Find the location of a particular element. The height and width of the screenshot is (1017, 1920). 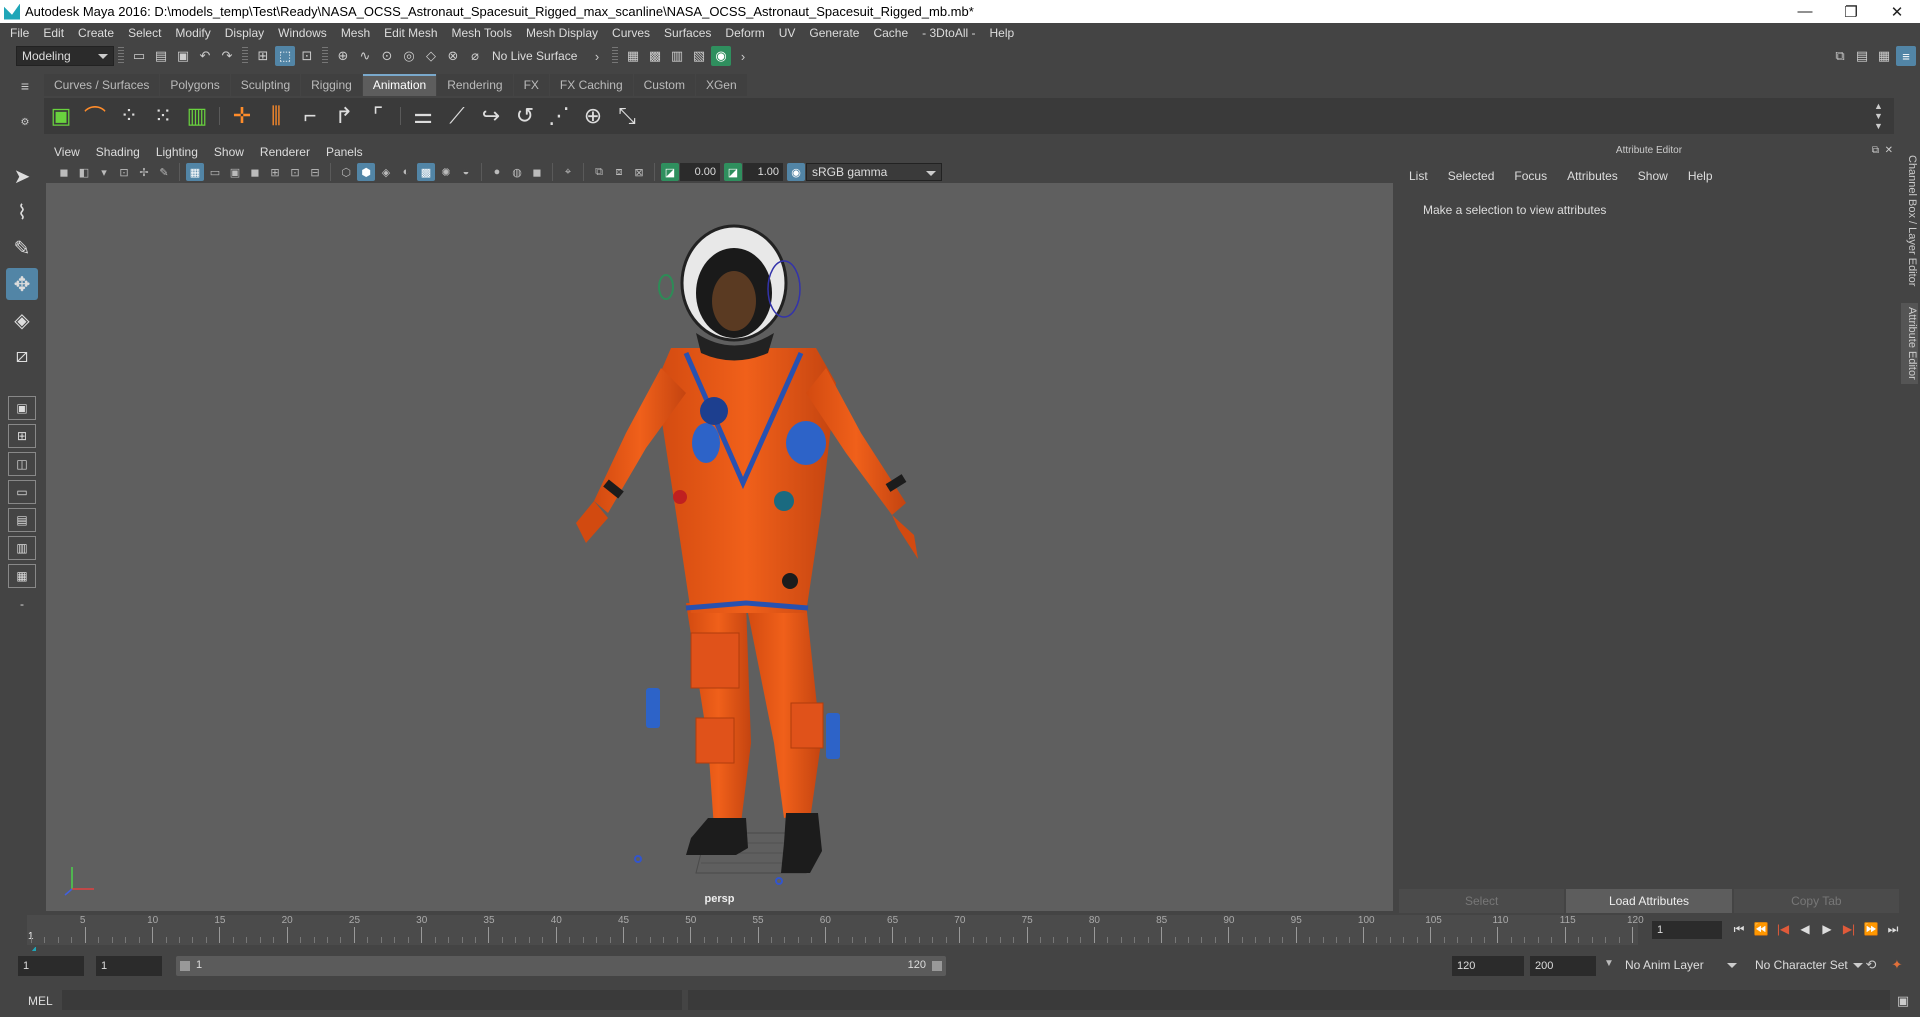

xray-icon: ⧉ is located at coordinates (599, 172).